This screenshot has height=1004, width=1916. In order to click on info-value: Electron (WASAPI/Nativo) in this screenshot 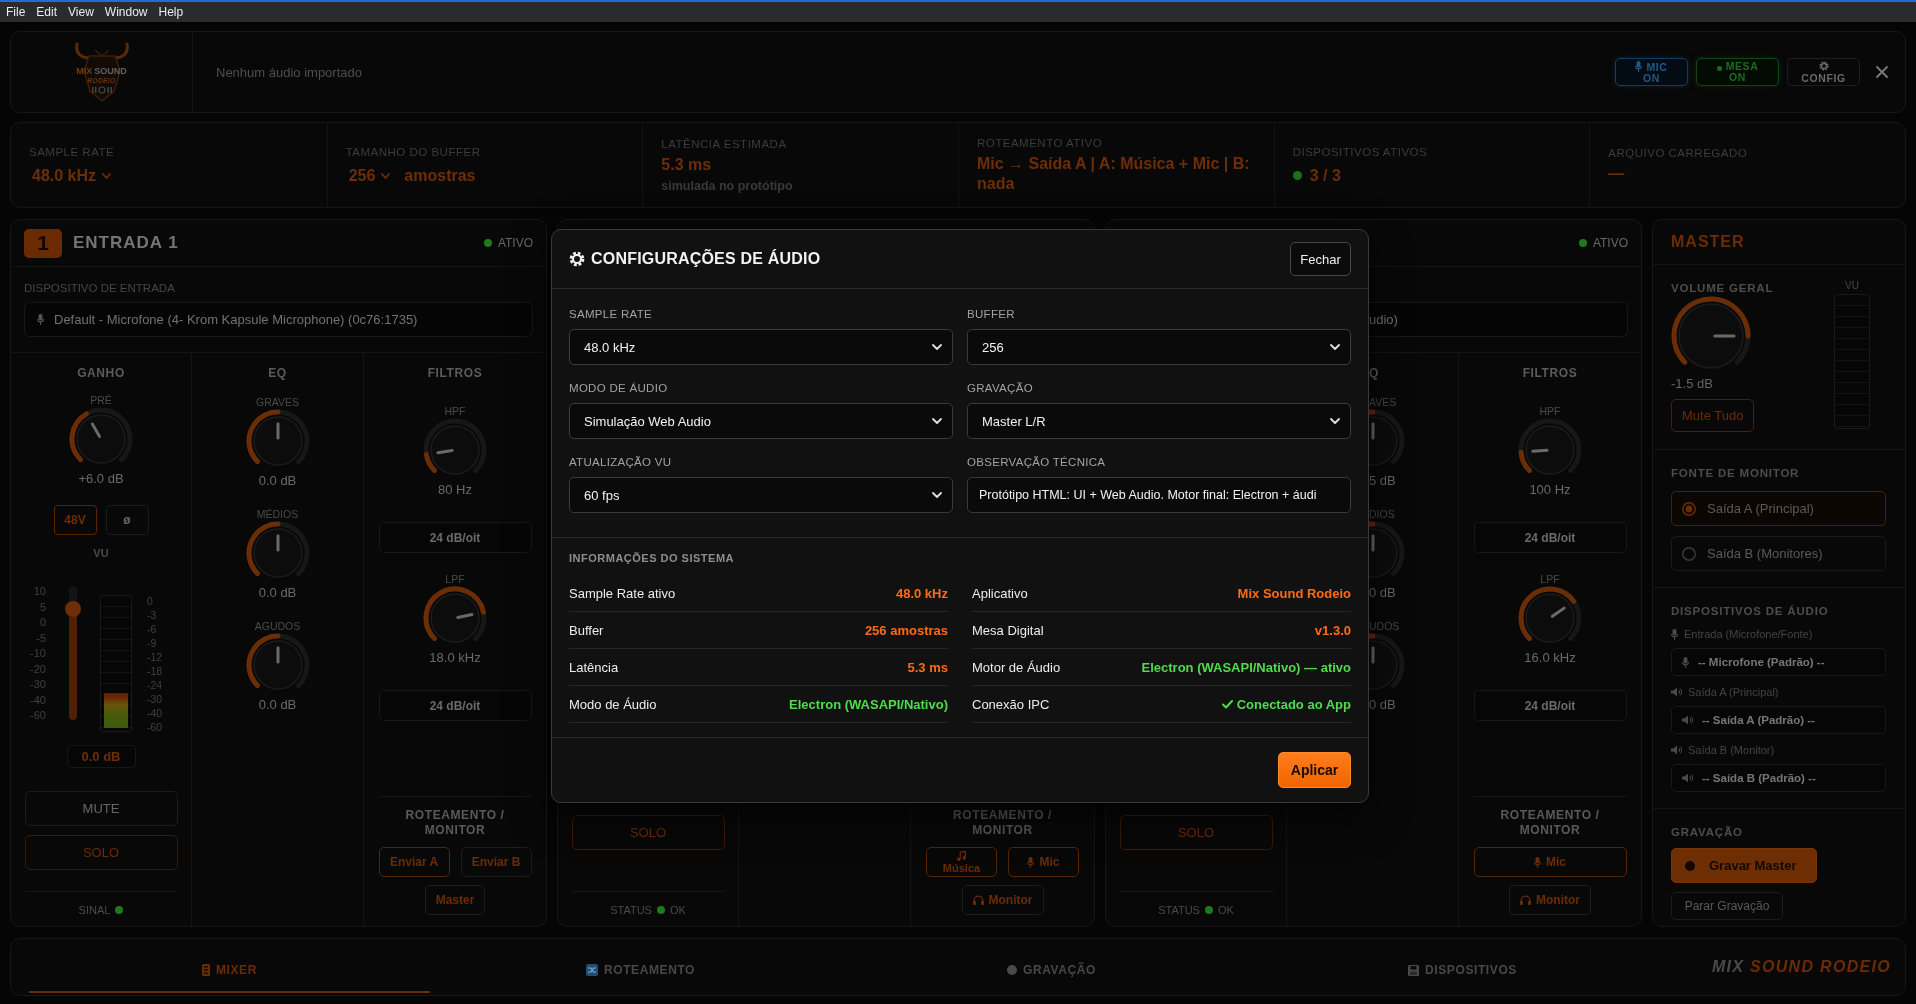, I will do `click(868, 704)`.